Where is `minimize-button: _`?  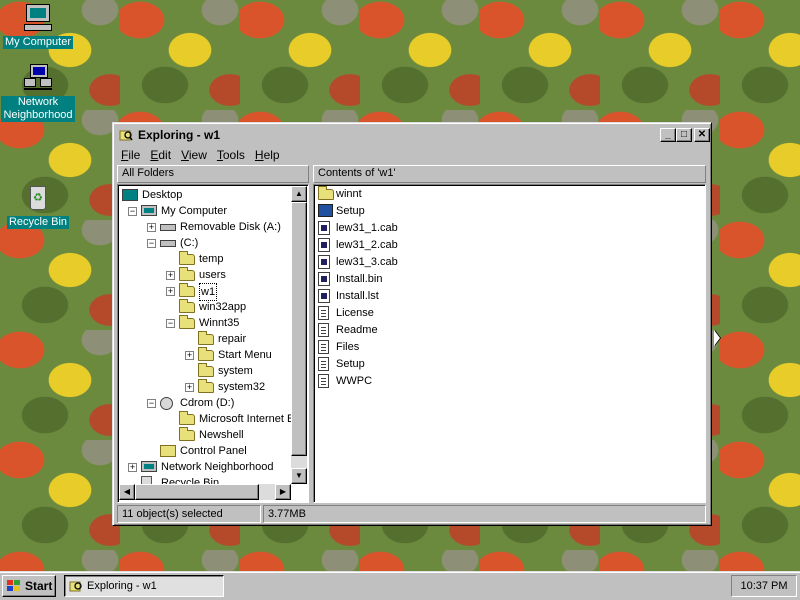
minimize-button: _ is located at coordinates (668, 135).